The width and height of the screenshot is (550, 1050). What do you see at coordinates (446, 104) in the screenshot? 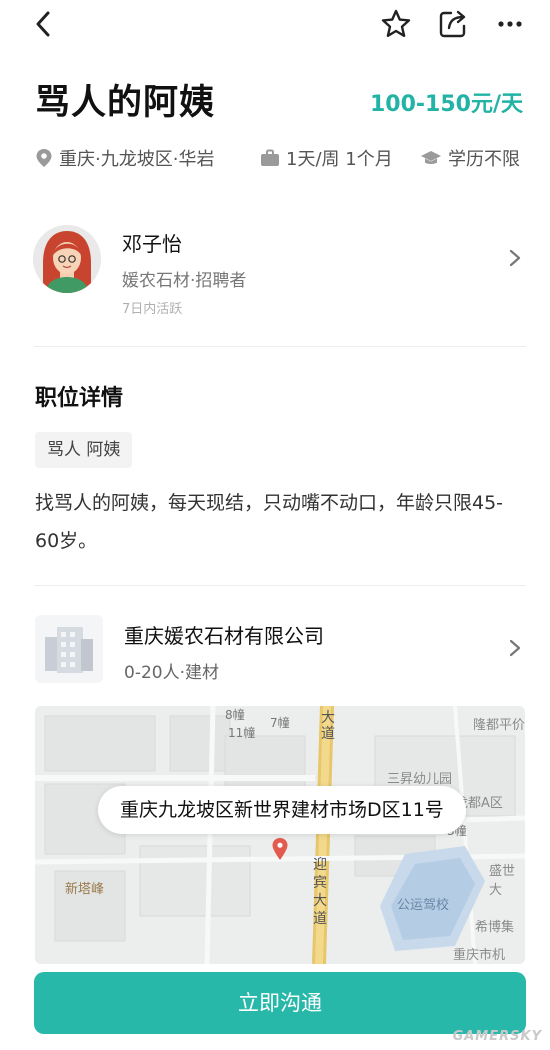
I see `salary-range: 100-150元/天` at bounding box center [446, 104].